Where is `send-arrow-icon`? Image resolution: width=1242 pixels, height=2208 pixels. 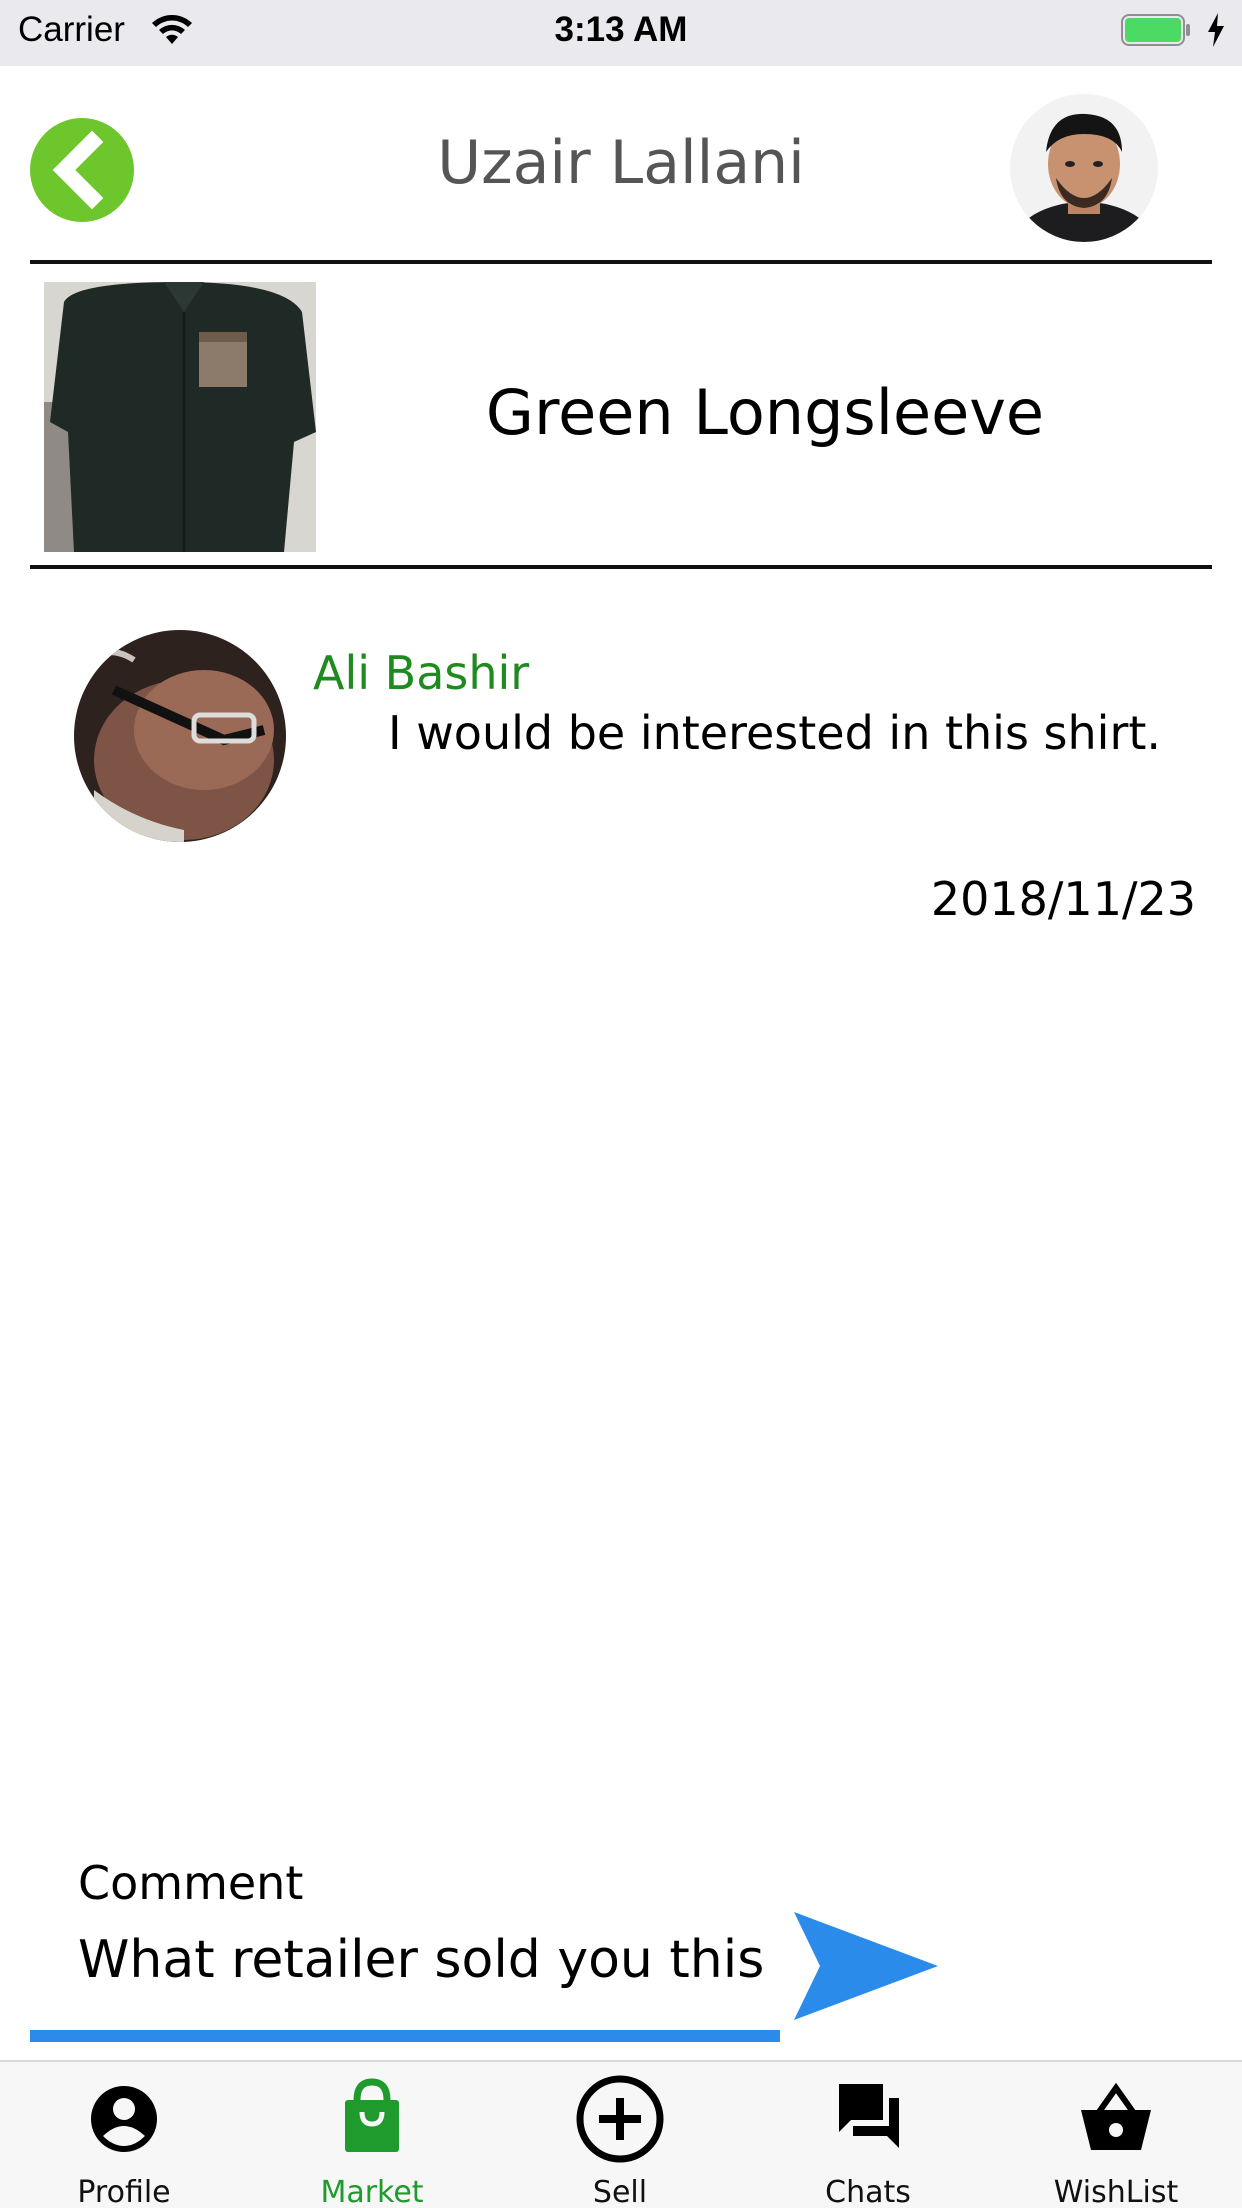
send-arrow-icon is located at coordinates (866, 1966).